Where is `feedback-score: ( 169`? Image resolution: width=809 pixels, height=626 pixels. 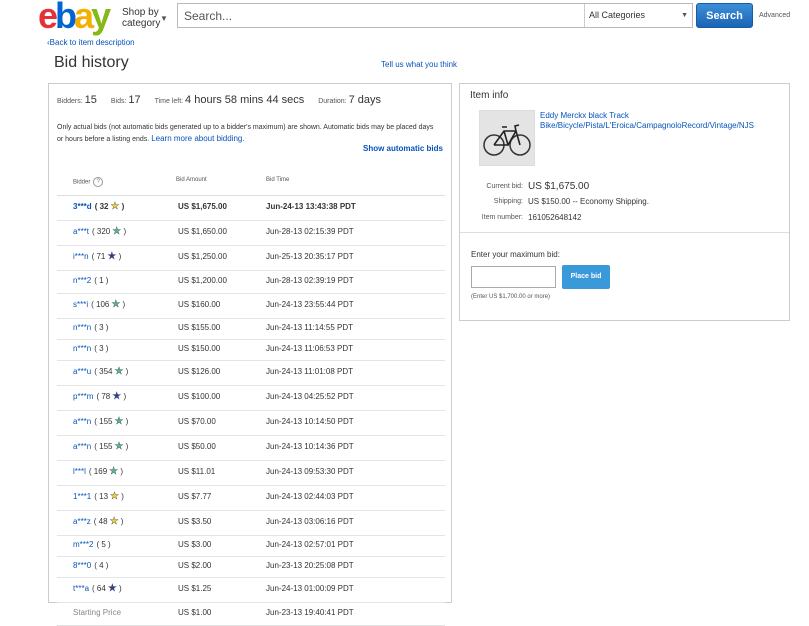
feedback-score: ( 169 is located at coordinates (98, 471).